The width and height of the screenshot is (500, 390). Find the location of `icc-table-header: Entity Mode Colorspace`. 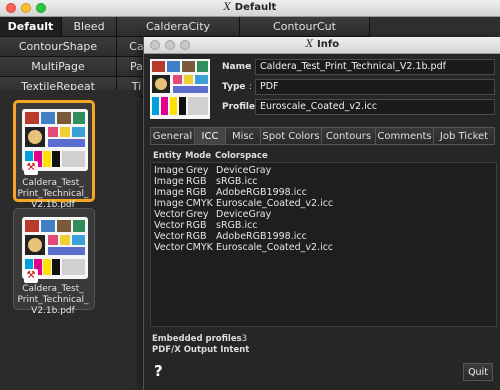

icc-table-header: Entity Mode Colorspace is located at coordinates (210, 156).